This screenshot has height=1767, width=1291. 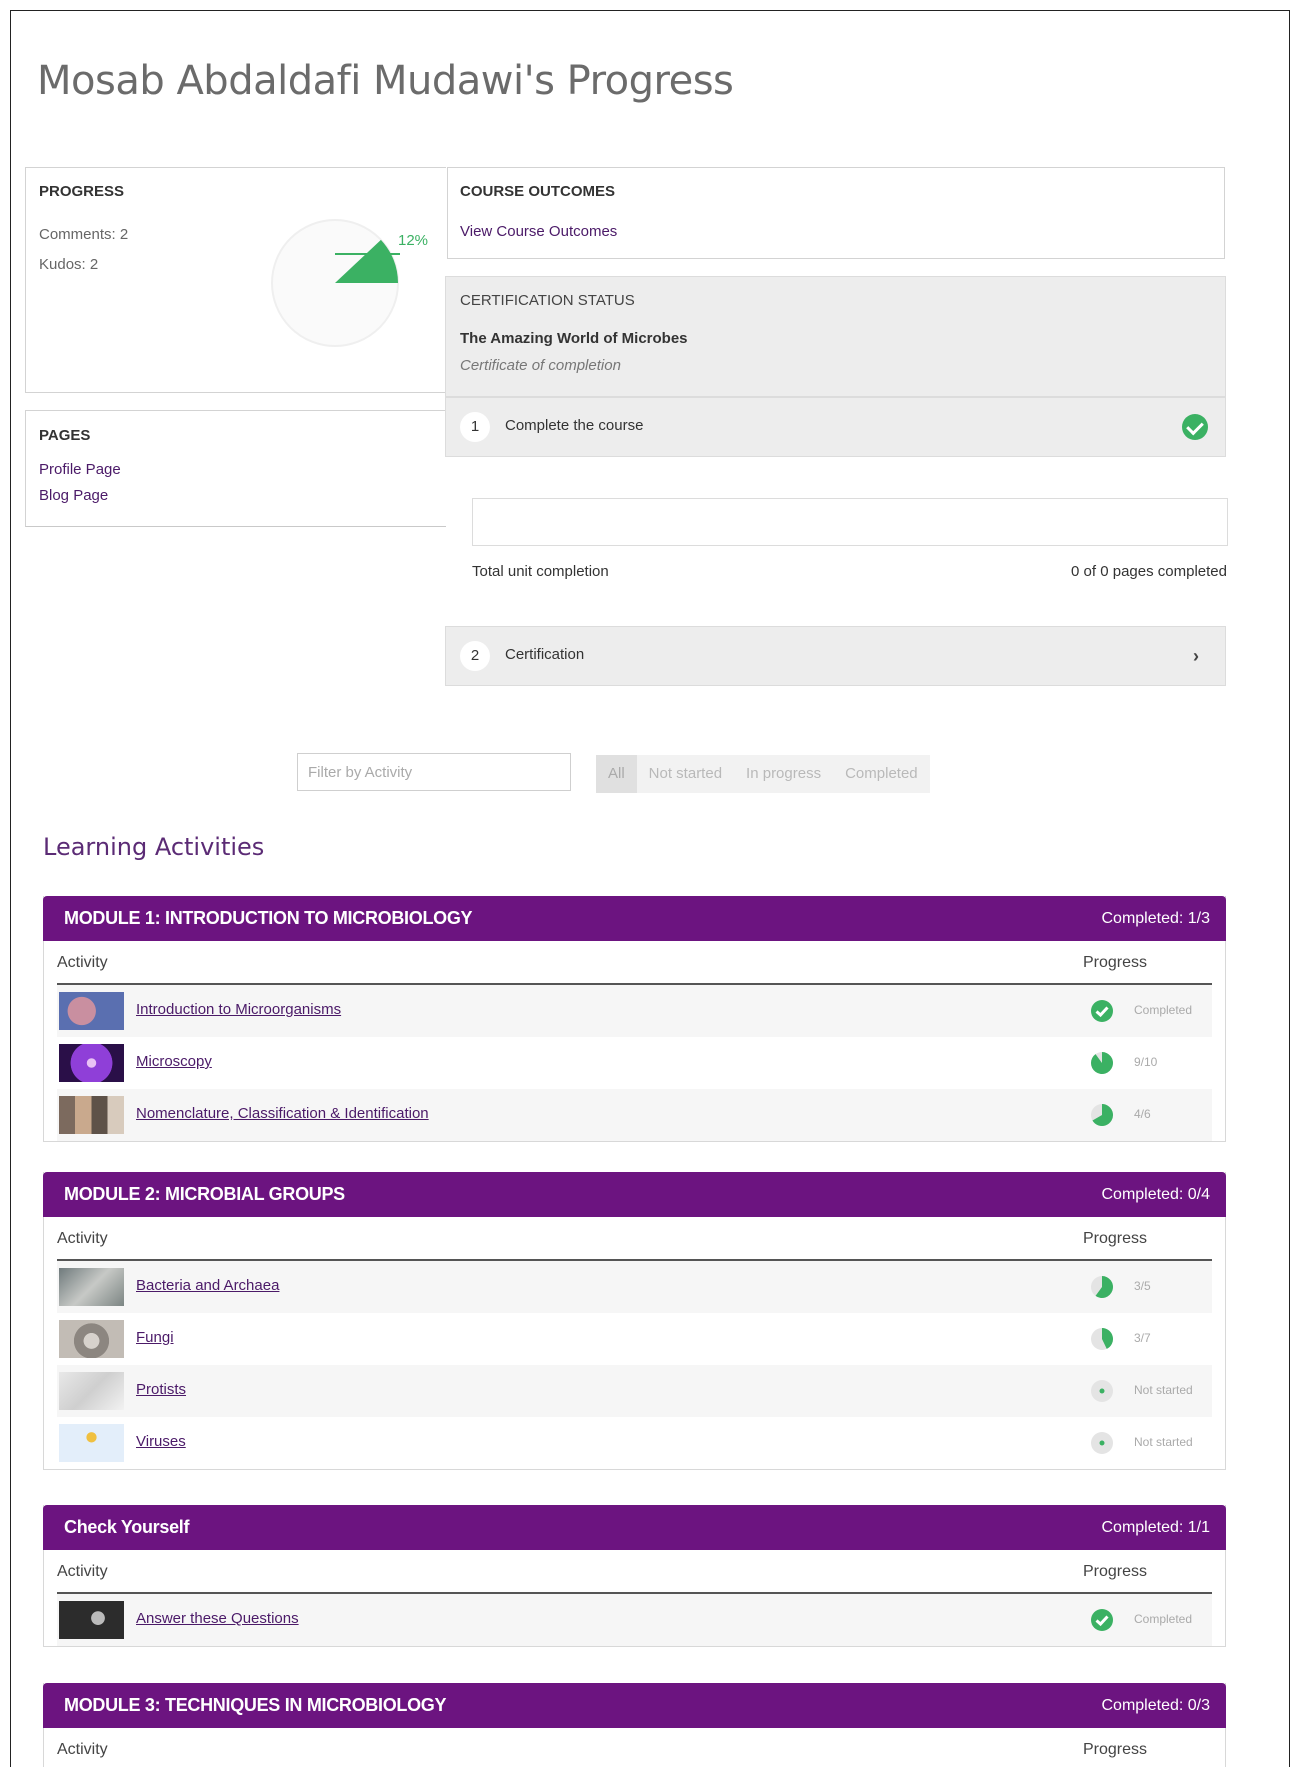 What do you see at coordinates (204, 1194) in the screenshot?
I see `module-title: MODULE 2: MICROBIAL GROUPS` at bounding box center [204, 1194].